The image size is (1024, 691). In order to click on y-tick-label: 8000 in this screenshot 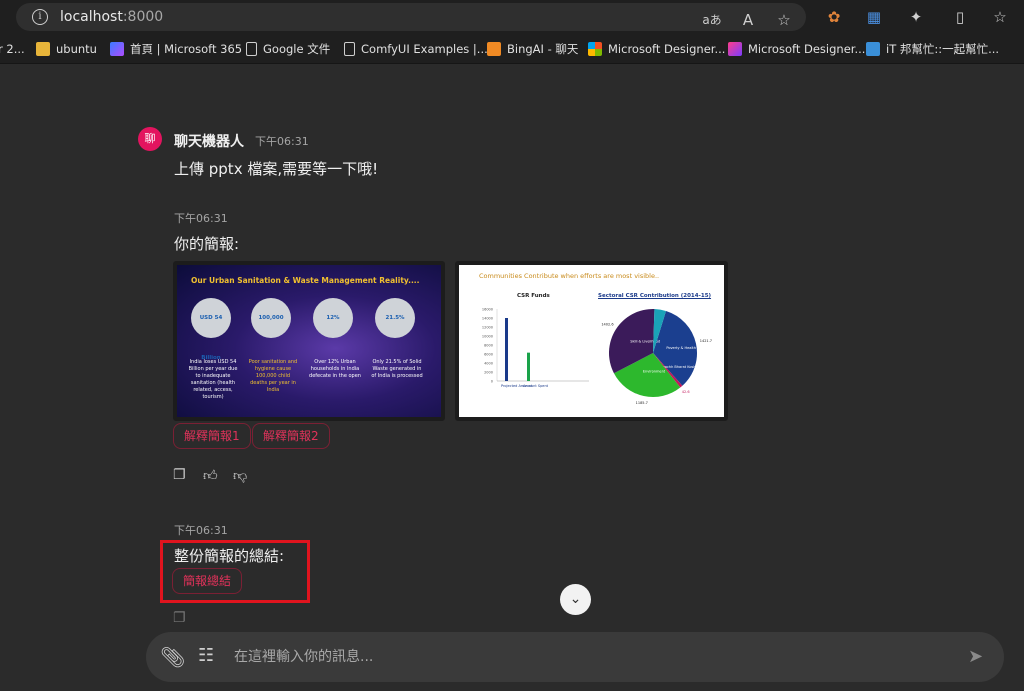, I will do `click(488, 346)`.